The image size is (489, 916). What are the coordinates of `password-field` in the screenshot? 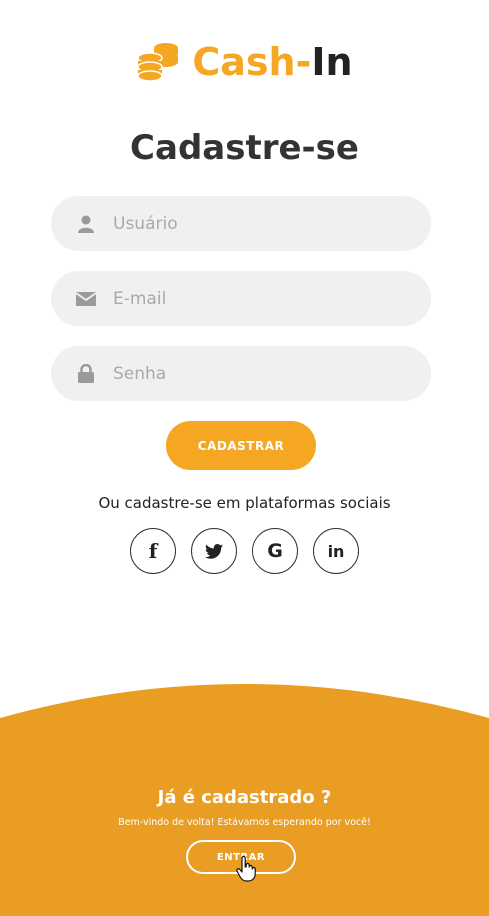 It's located at (241, 373).